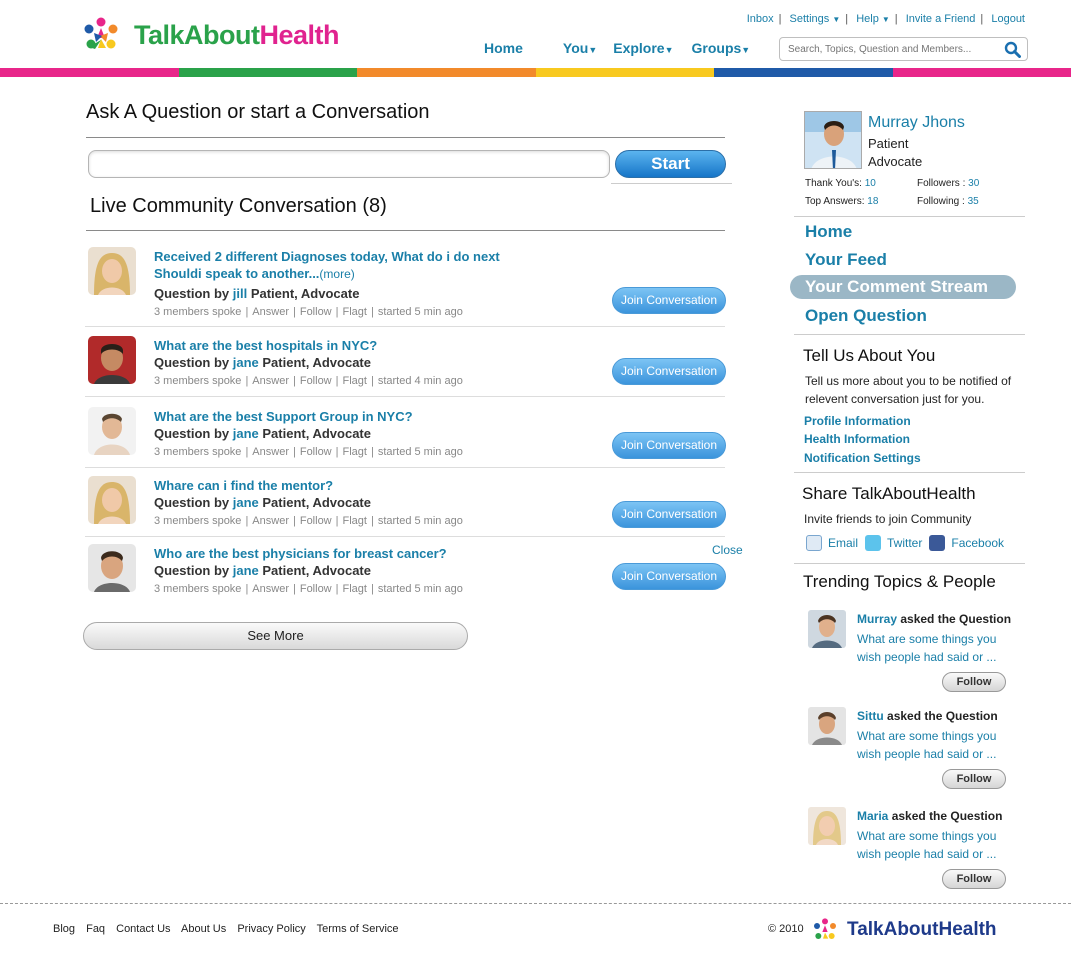 The image size is (1071, 965). Describe the element at coordinates (815, 19) in the screenshot. I see `settings-link: Settings ▼` at that location.